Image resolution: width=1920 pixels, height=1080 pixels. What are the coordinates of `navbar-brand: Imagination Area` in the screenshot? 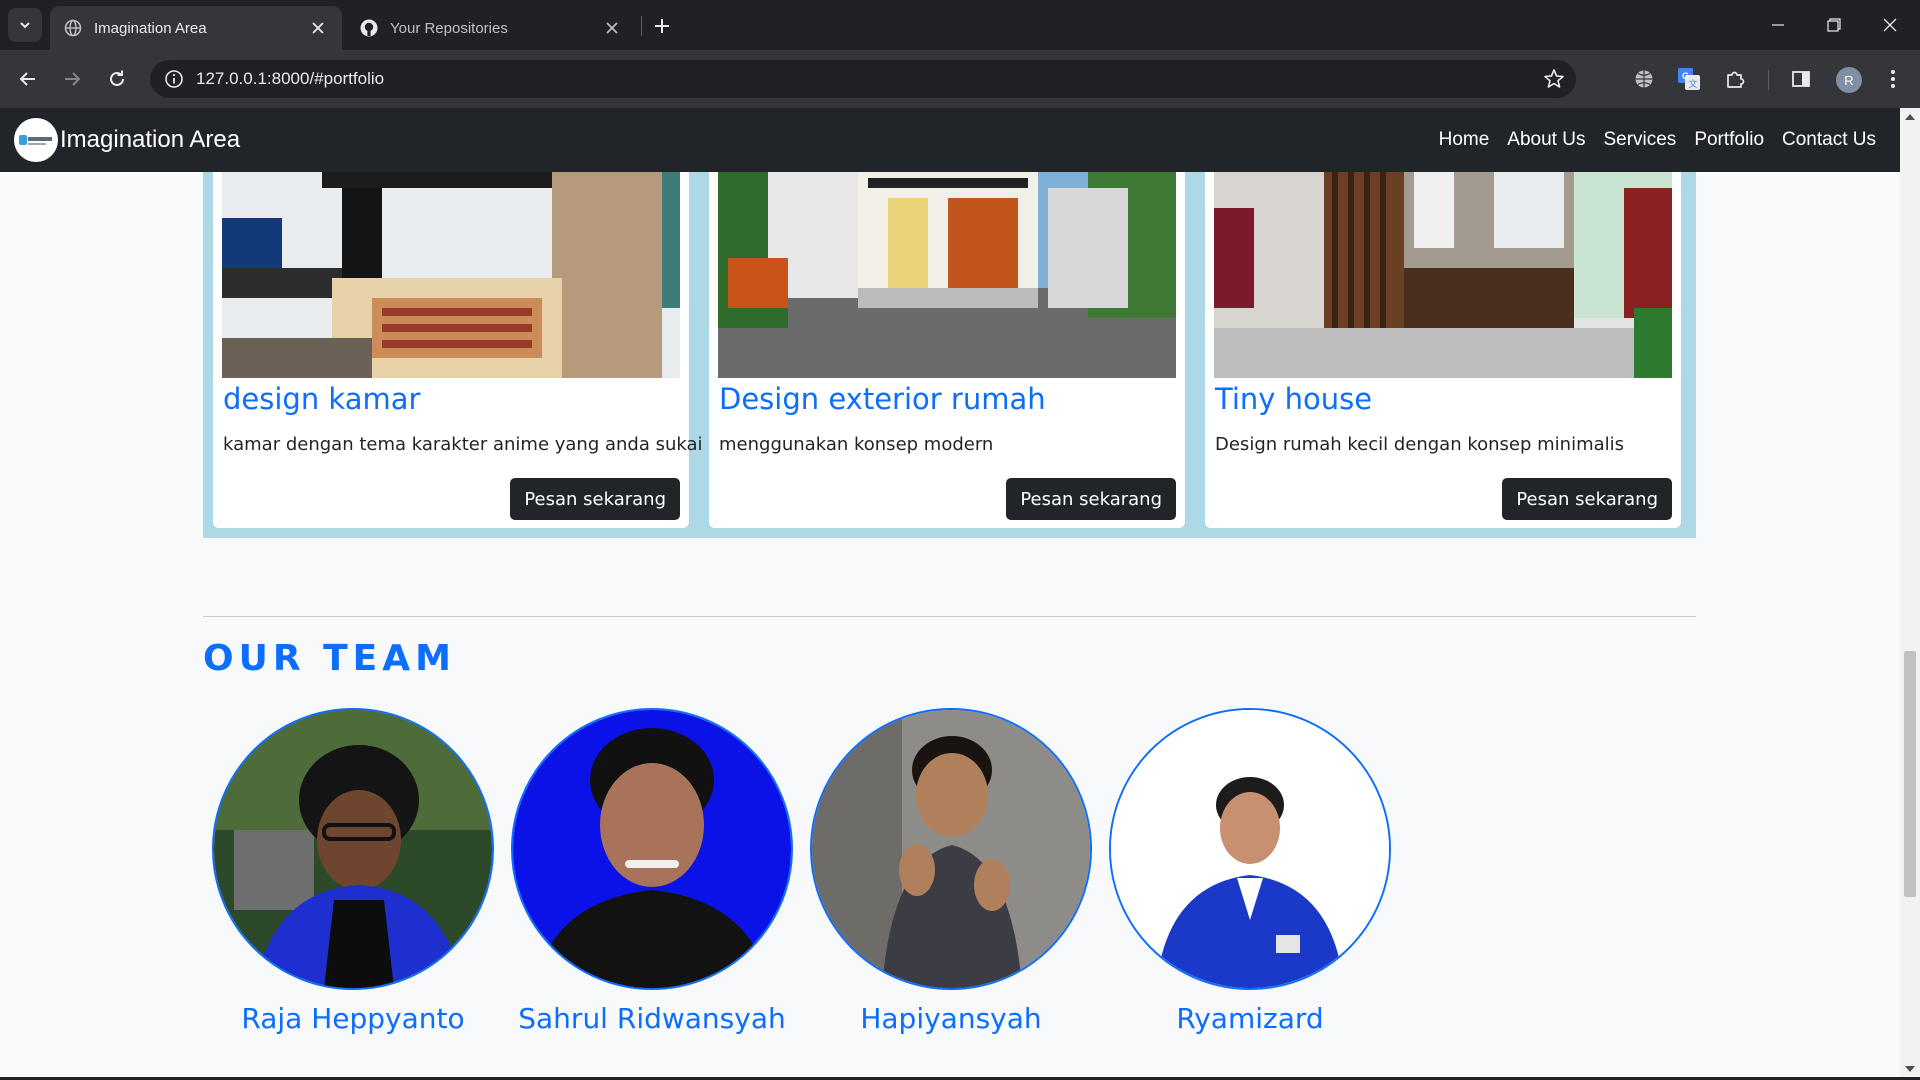 It's located at (127, 140).